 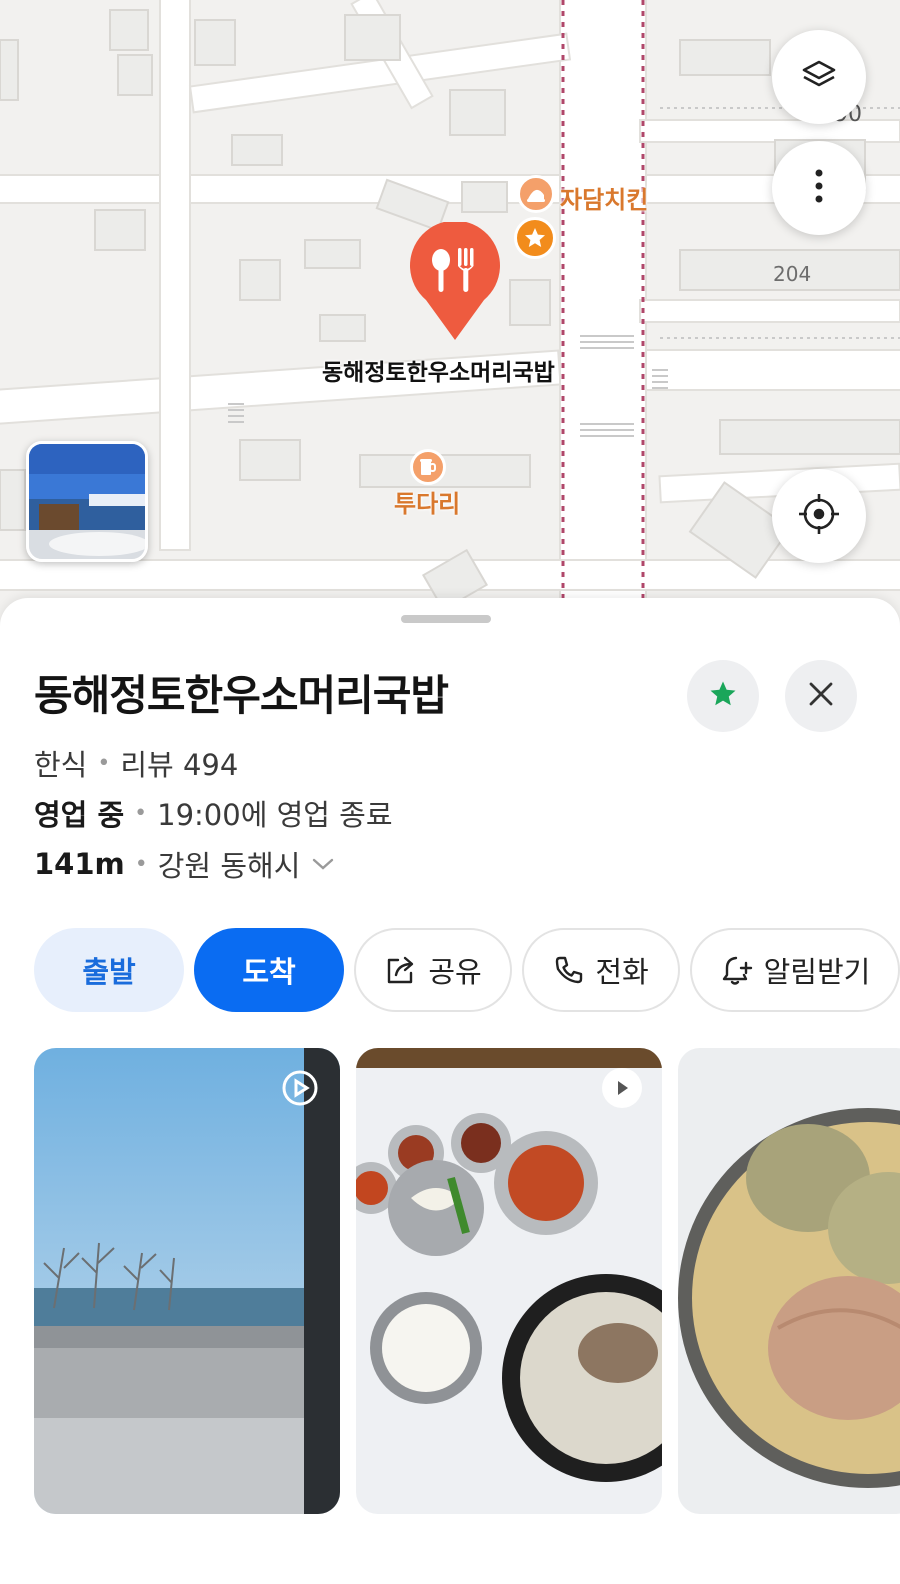 I want to click on region: 강원 동해시, so click(x=229, y=866).